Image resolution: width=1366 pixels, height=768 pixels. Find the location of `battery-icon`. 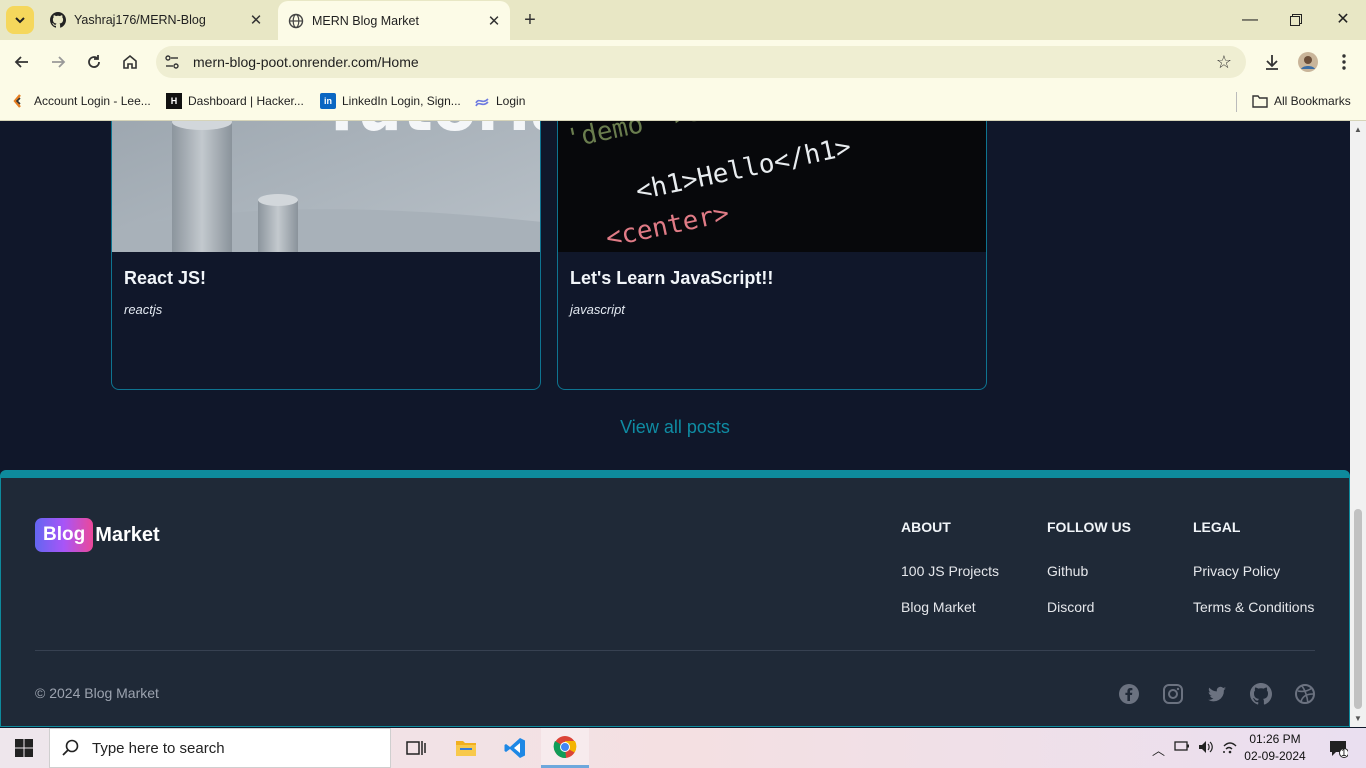

battery-icon is located at coordinates (1182, 747).